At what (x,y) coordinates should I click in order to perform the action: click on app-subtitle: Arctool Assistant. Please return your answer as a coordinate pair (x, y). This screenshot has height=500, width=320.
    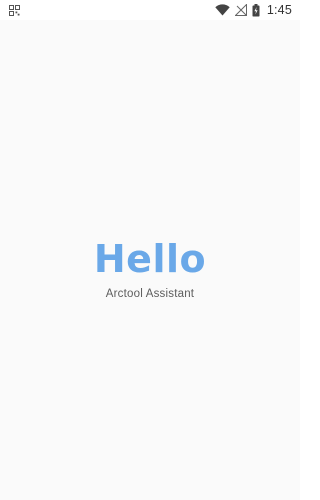
    Looking at the image, I should click on (150, 294).